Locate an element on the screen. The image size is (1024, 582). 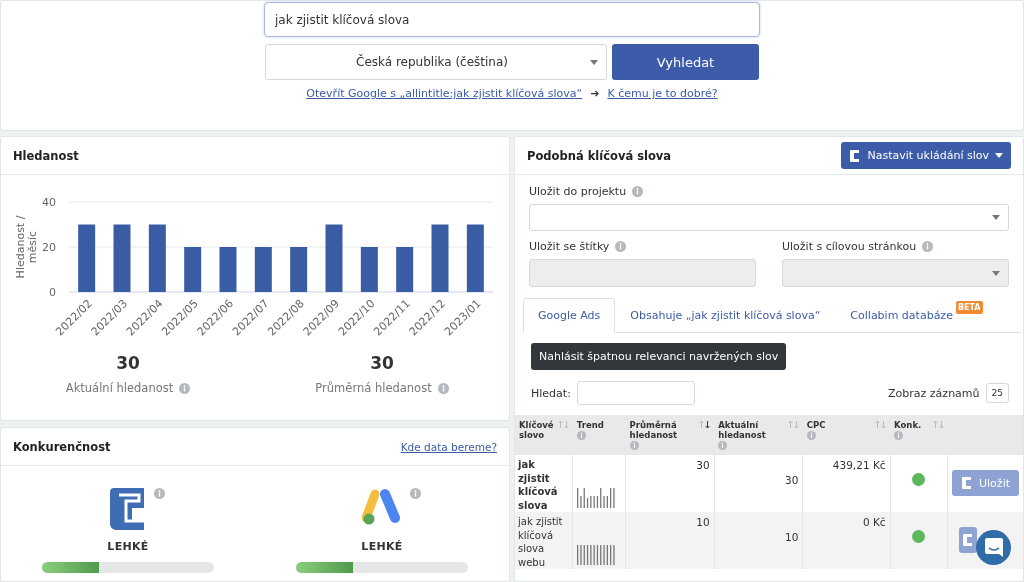
help-link: K čemu je to dobré? is located at coordinates (662, 93).